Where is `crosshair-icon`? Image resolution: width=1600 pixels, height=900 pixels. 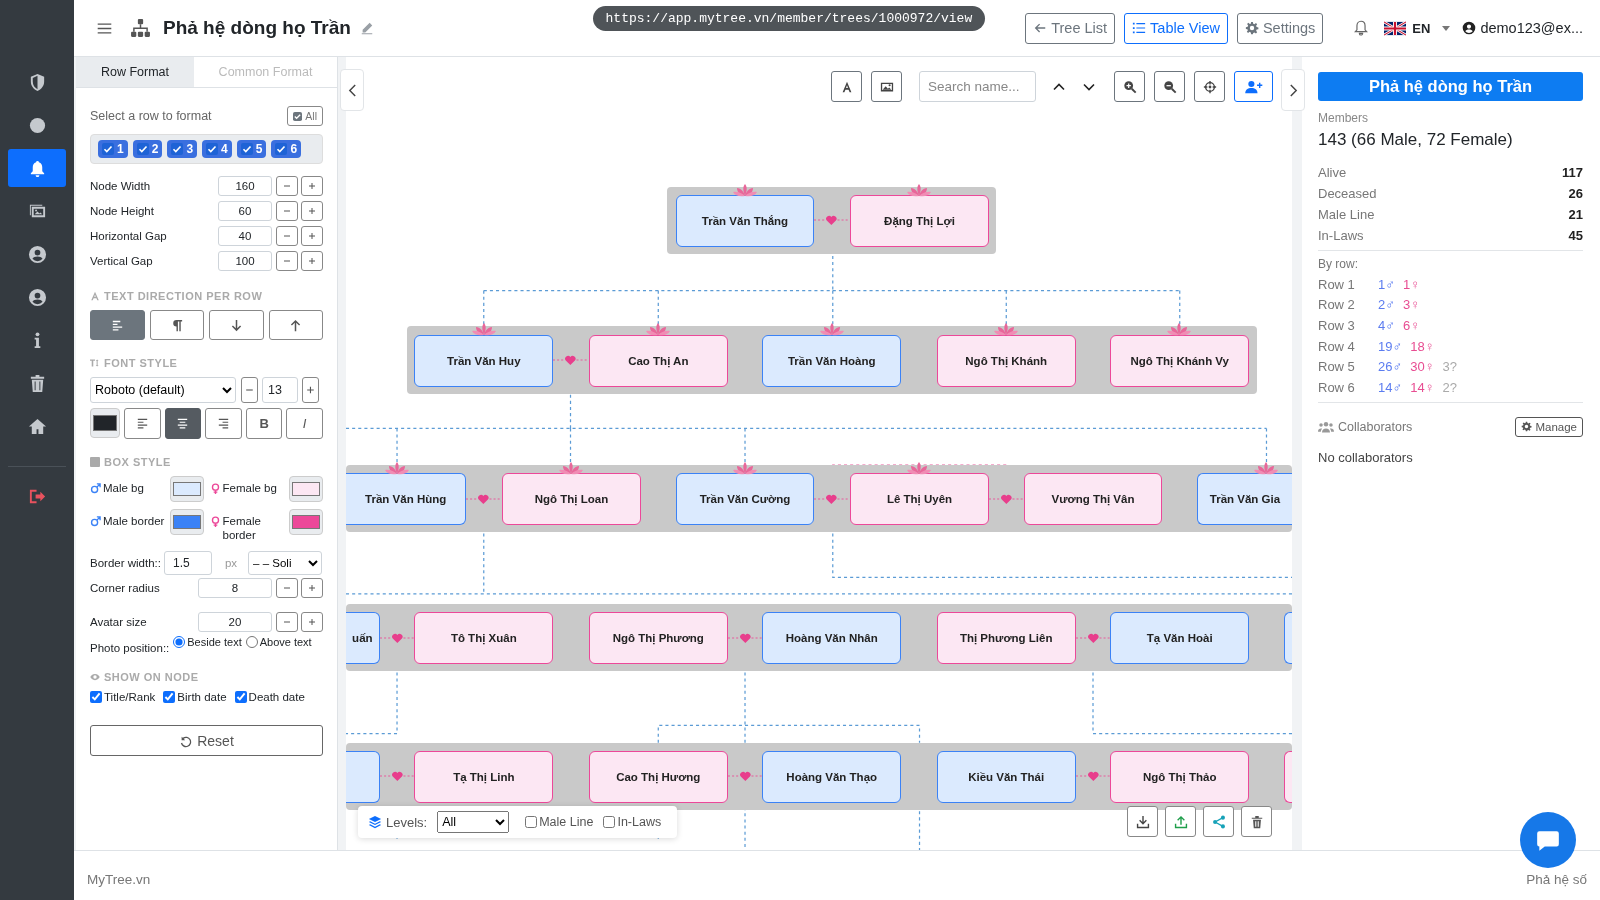 crosshair-icon is located at coordinates (1209, 86).